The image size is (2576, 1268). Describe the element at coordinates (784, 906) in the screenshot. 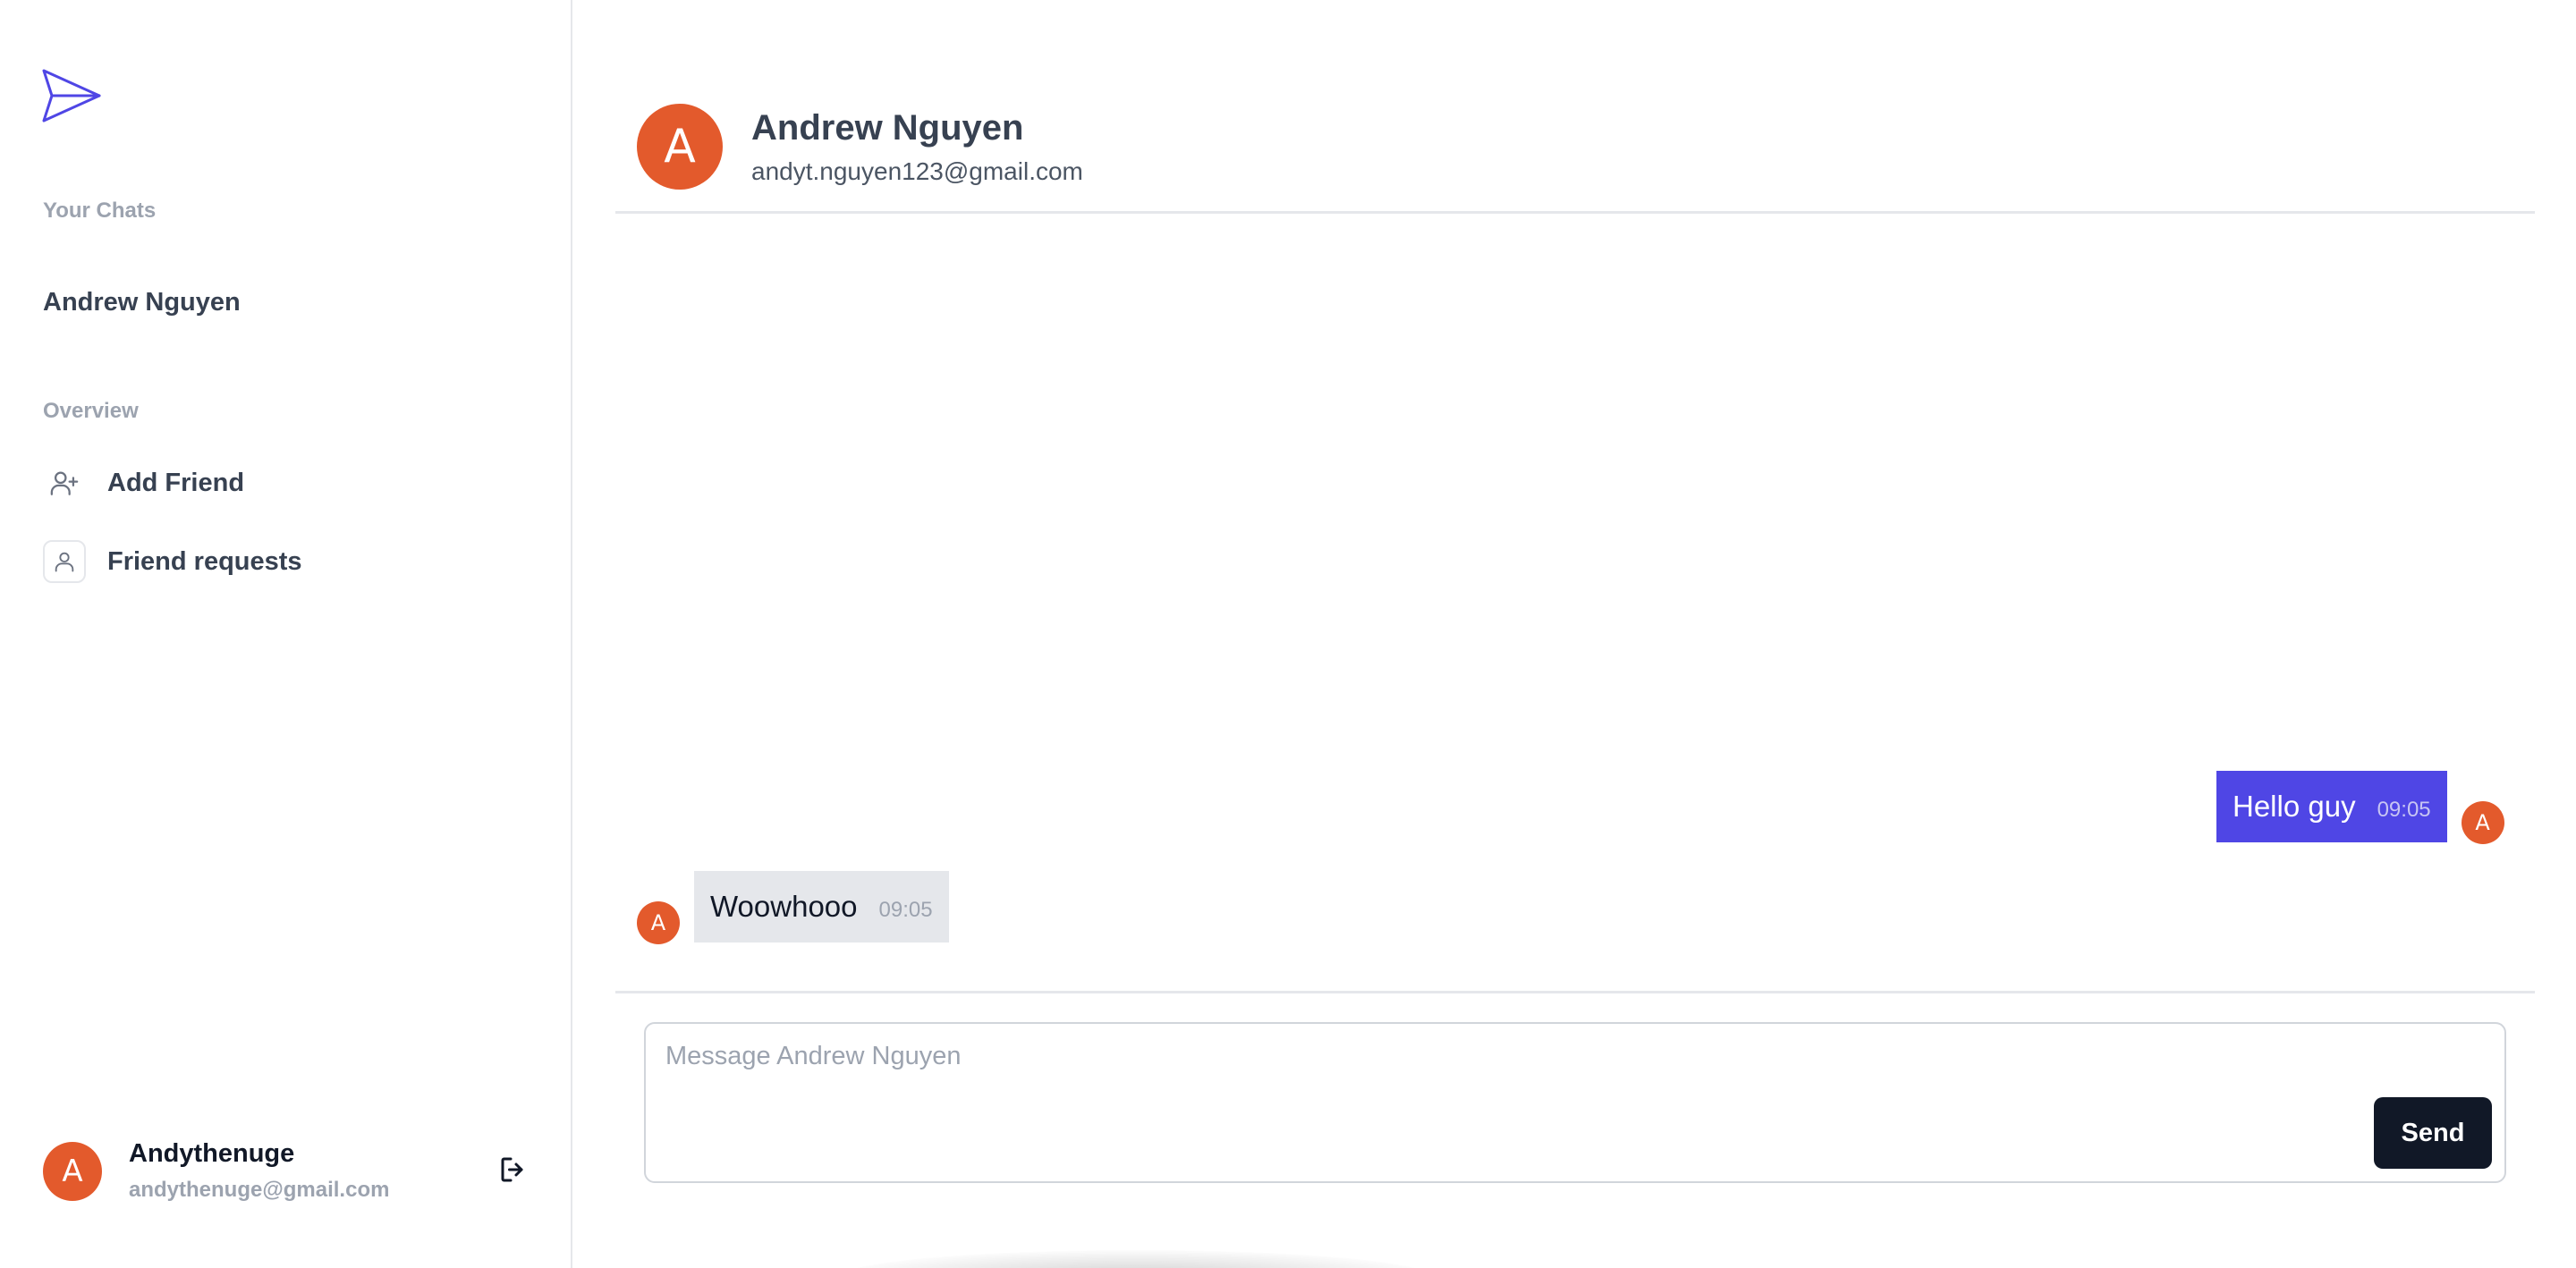

I see `message-text: Woowhooo` at that location.